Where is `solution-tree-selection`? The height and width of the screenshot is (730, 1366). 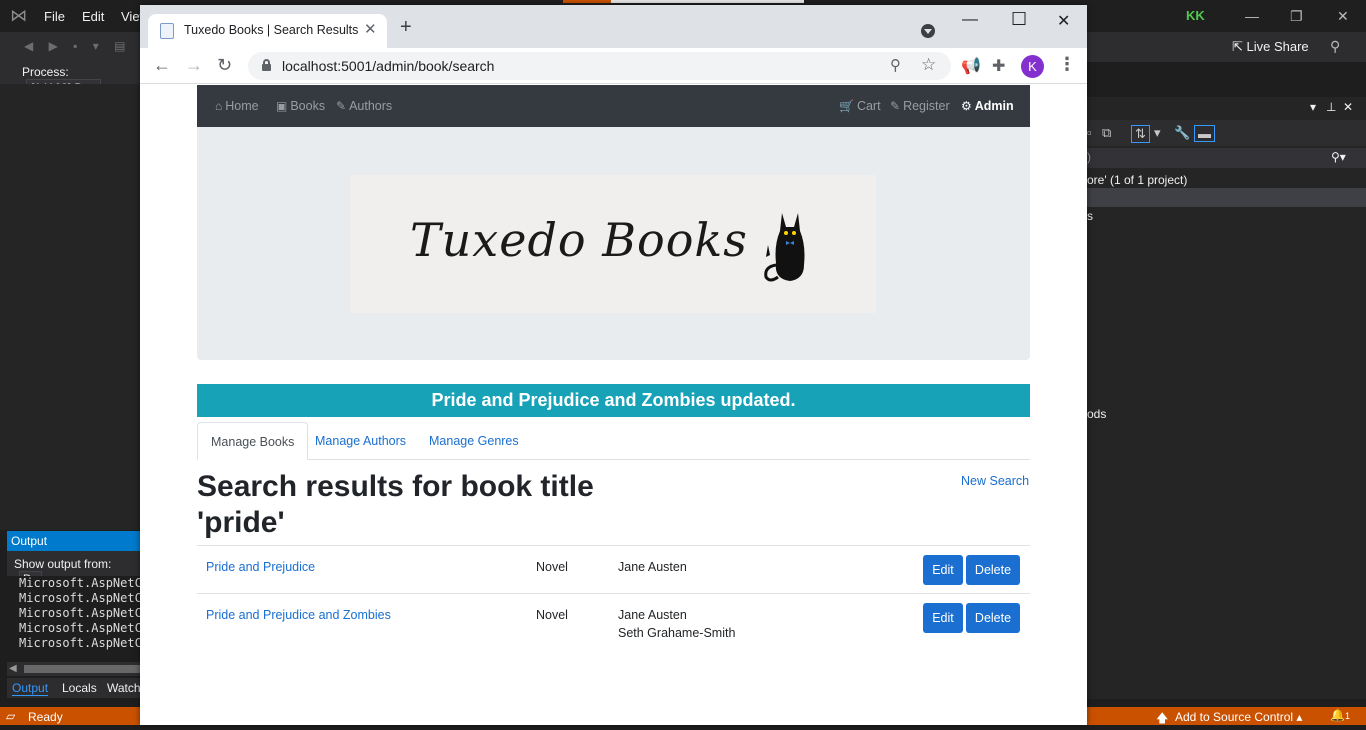 solution-tree-selection is located at coordinates (1226, 197).